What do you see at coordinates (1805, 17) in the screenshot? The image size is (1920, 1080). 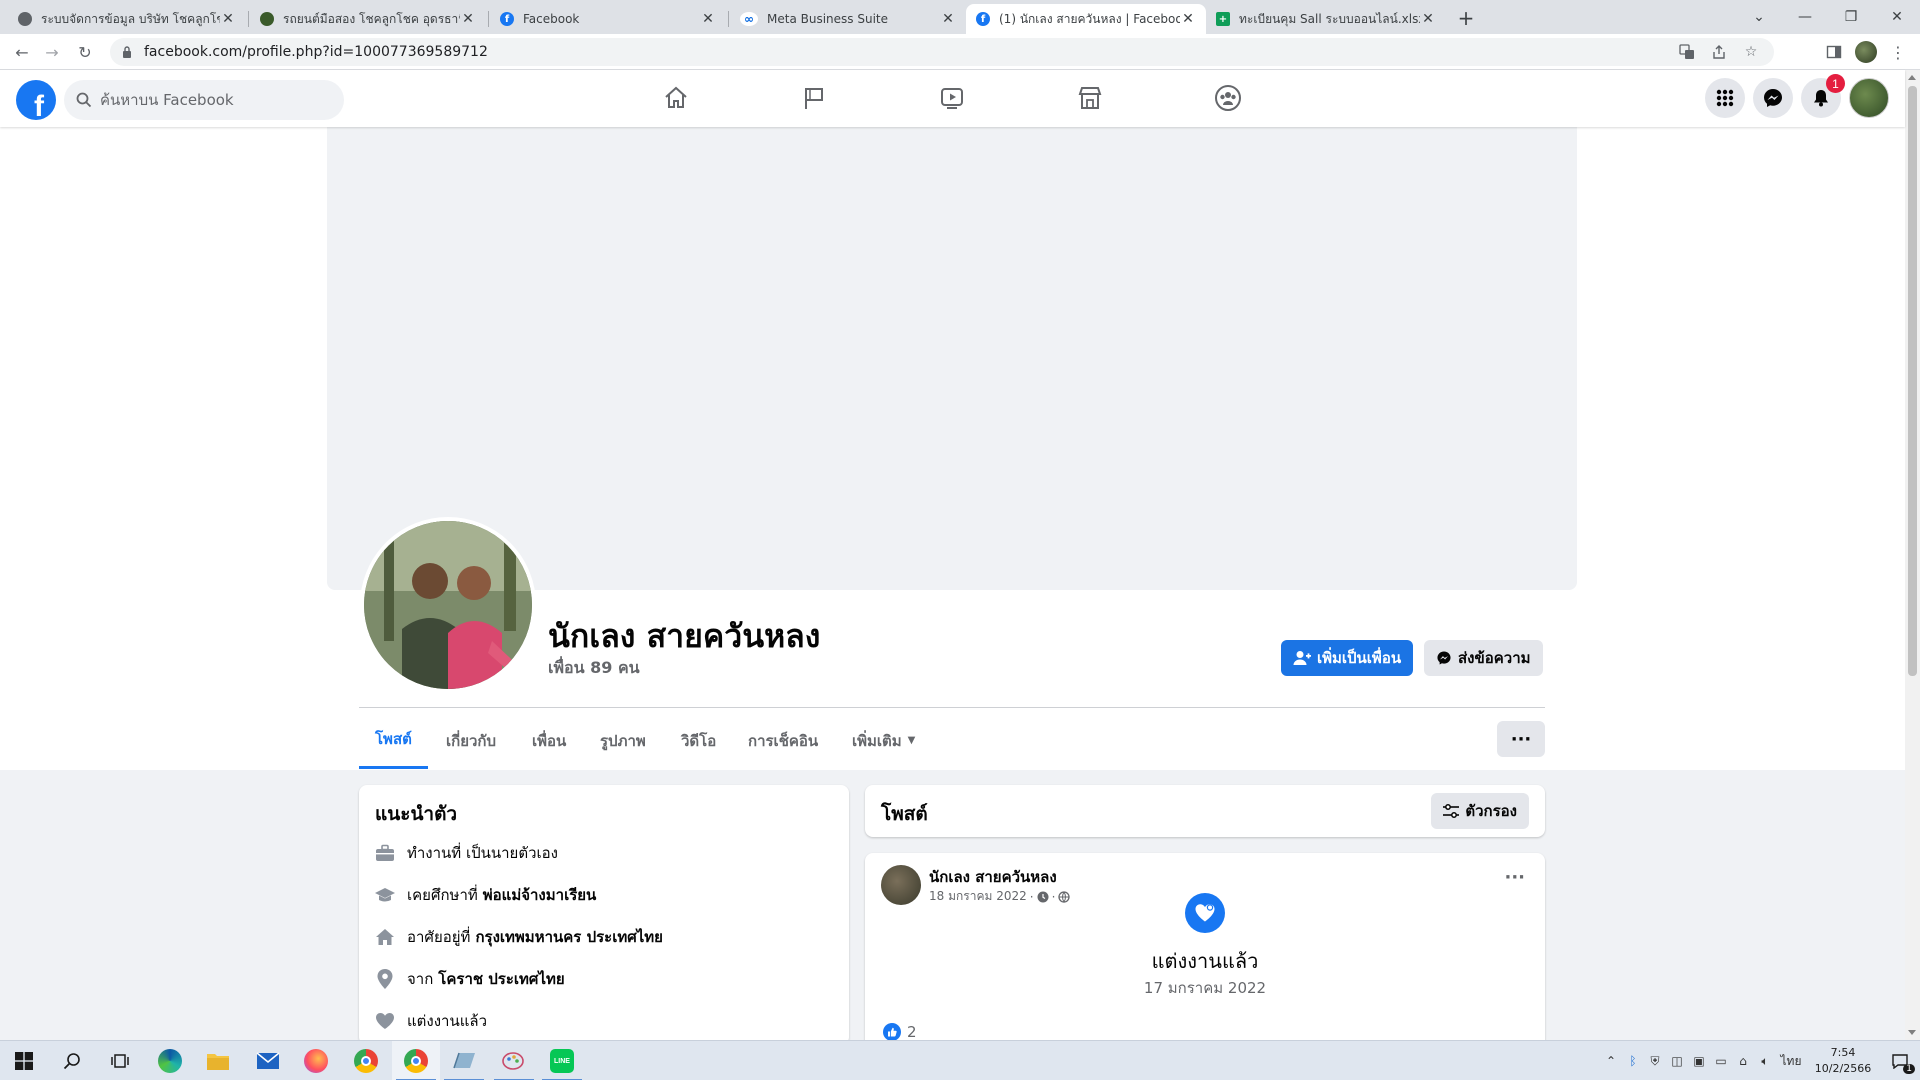 I see `minimize-icon: —` at bounding box center [1805, 17].